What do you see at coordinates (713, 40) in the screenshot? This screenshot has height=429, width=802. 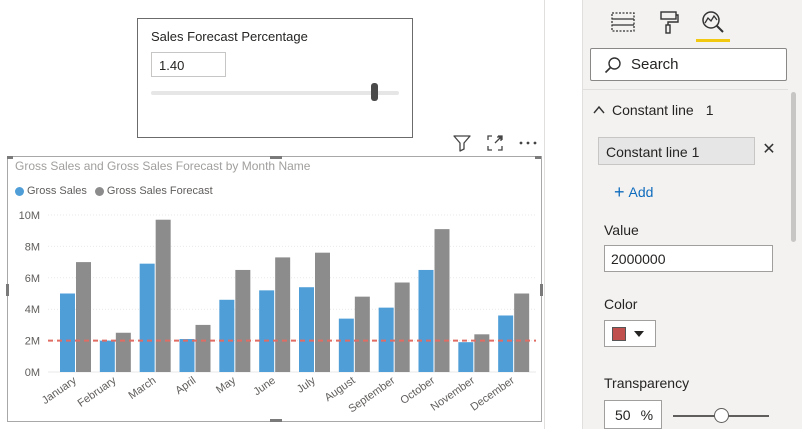 I see `active-tab-indicator` at bounding box center [713, 40].